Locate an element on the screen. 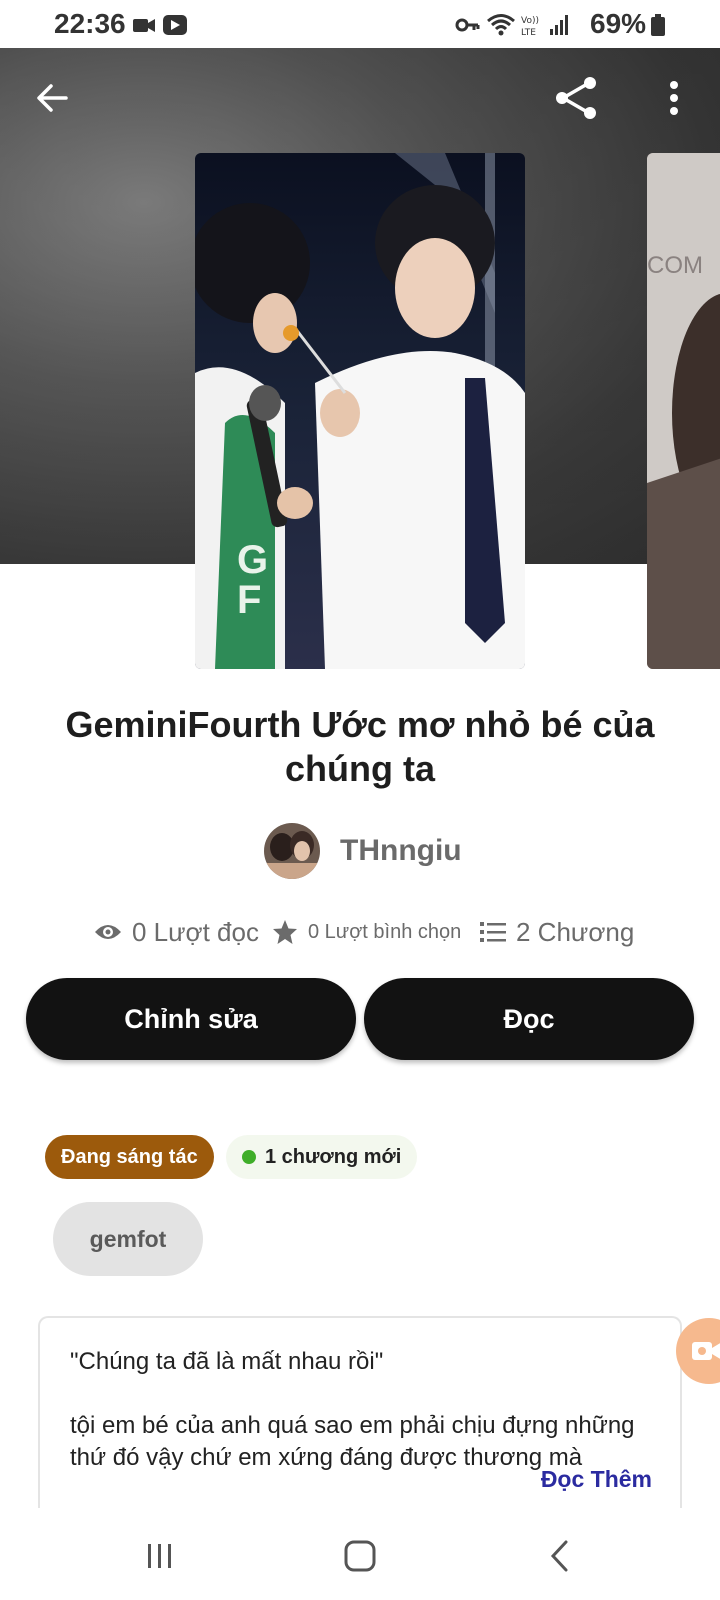 This screenshot has height=1600, width=720. svg-text: LTE is located at coordinates (528, 33).